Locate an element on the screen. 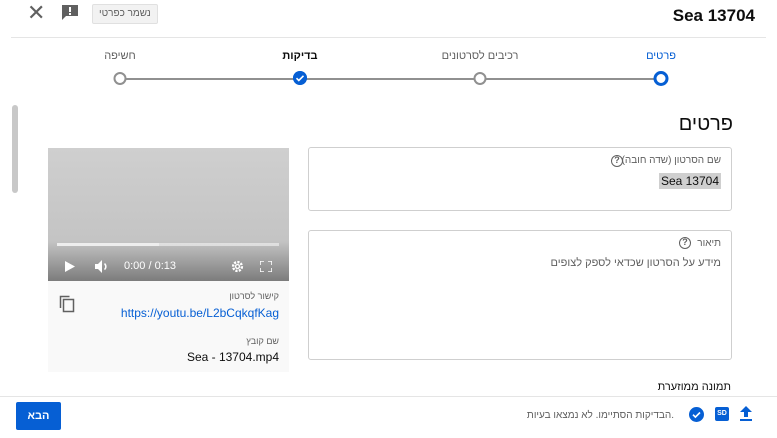 This screenshot has width=777, height=438. description-placeholder: מידע על הסרטון שכדאי לספק לצופים is located at coordinates (636, 263).